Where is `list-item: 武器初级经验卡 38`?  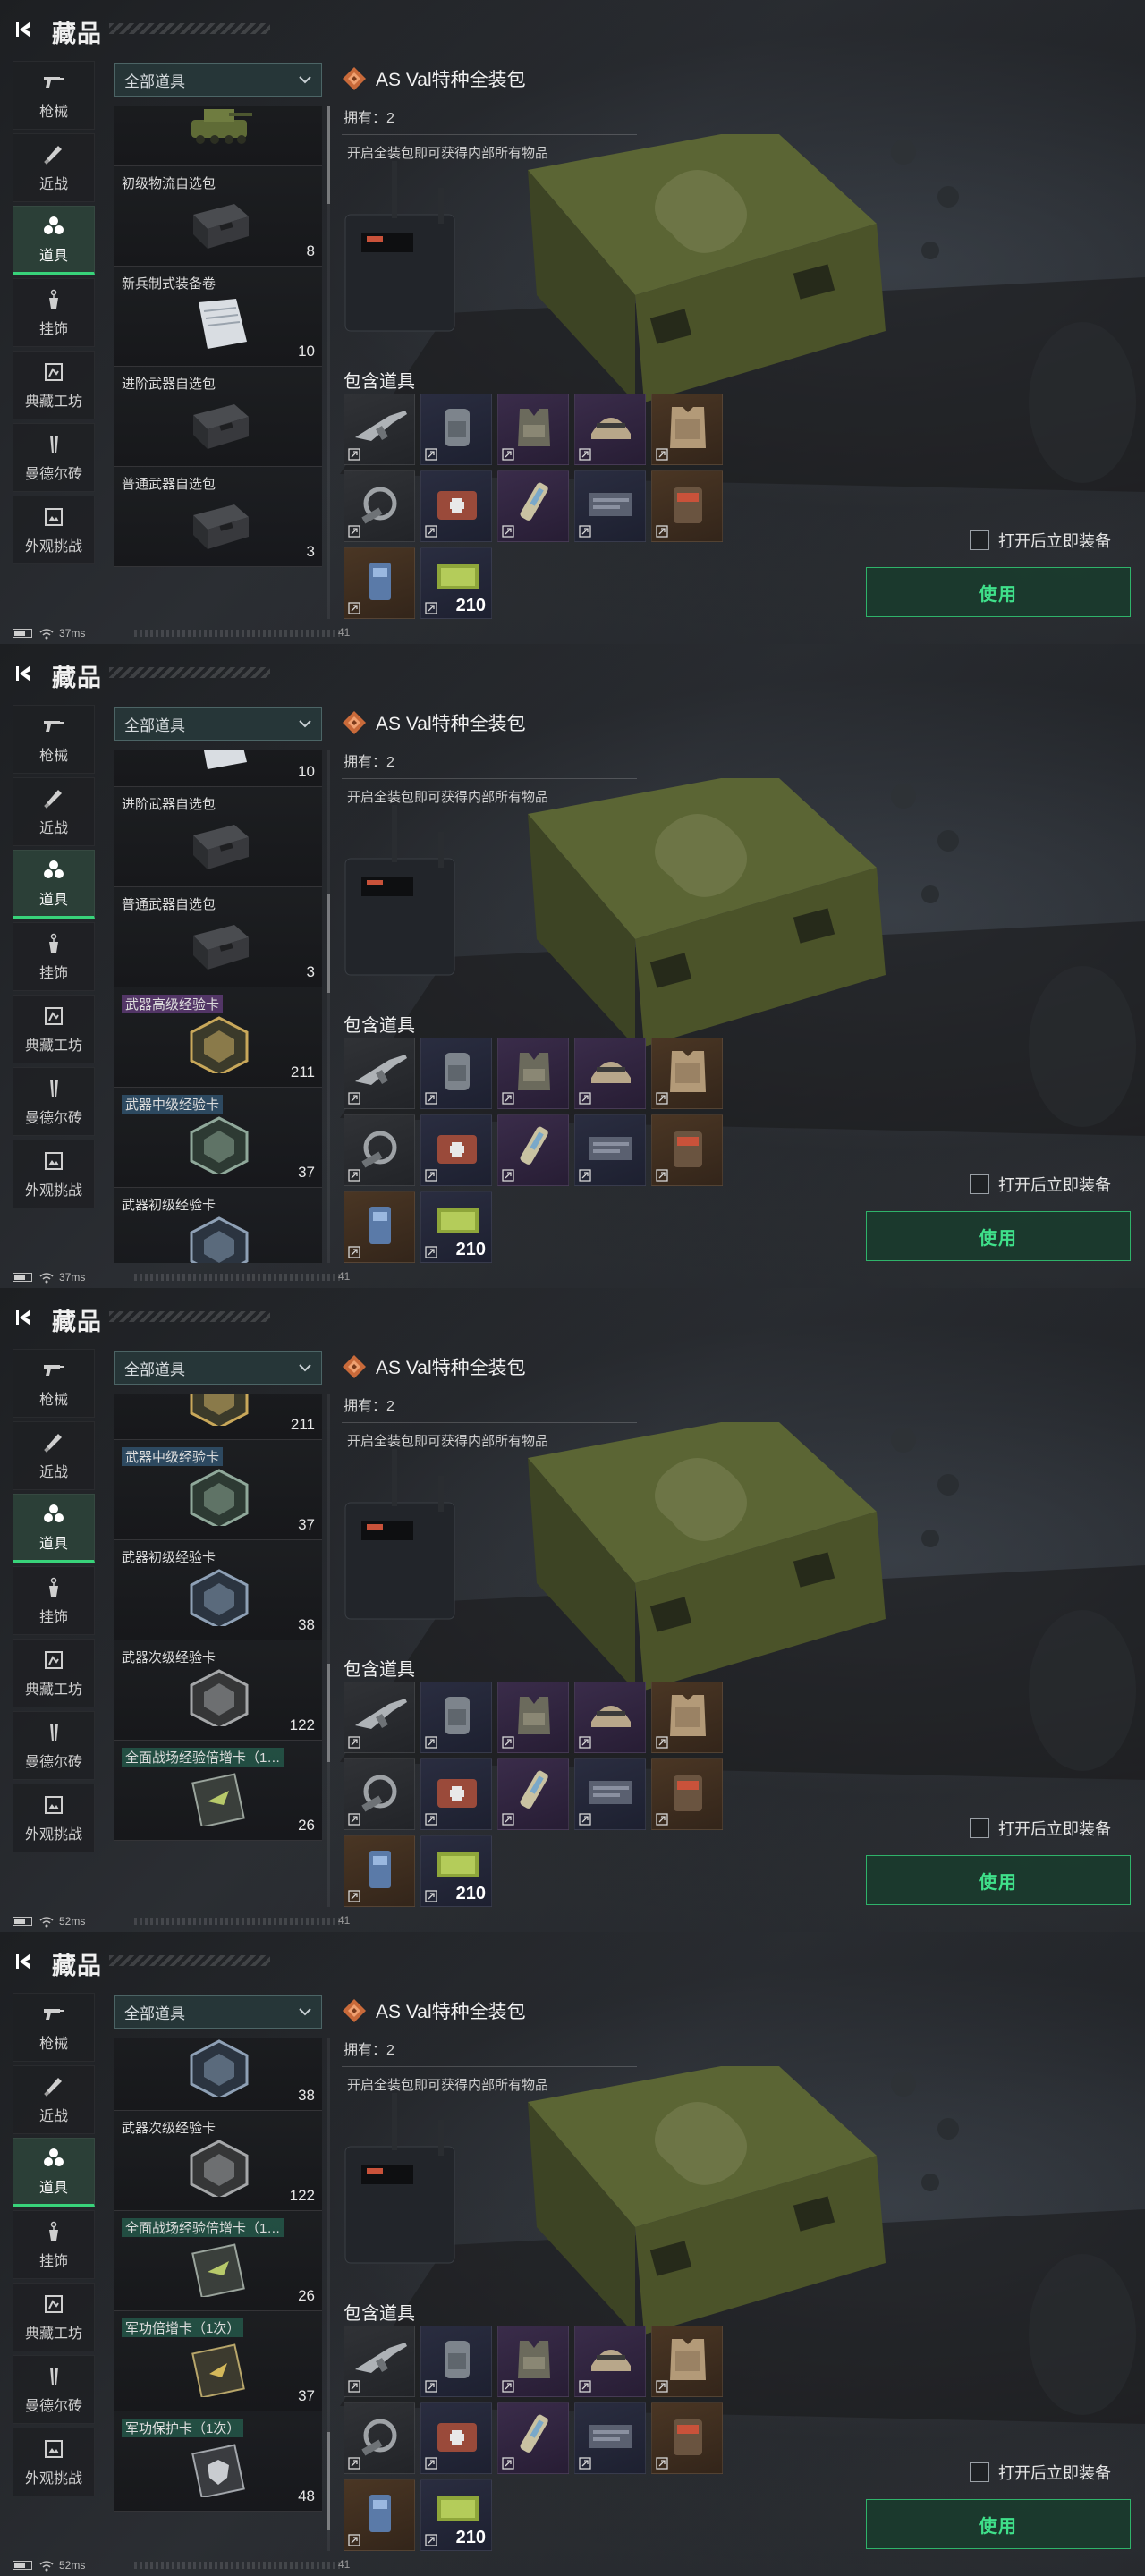
list-item: 武器初级经验卡 38 is located at coordinates (218, 1590).